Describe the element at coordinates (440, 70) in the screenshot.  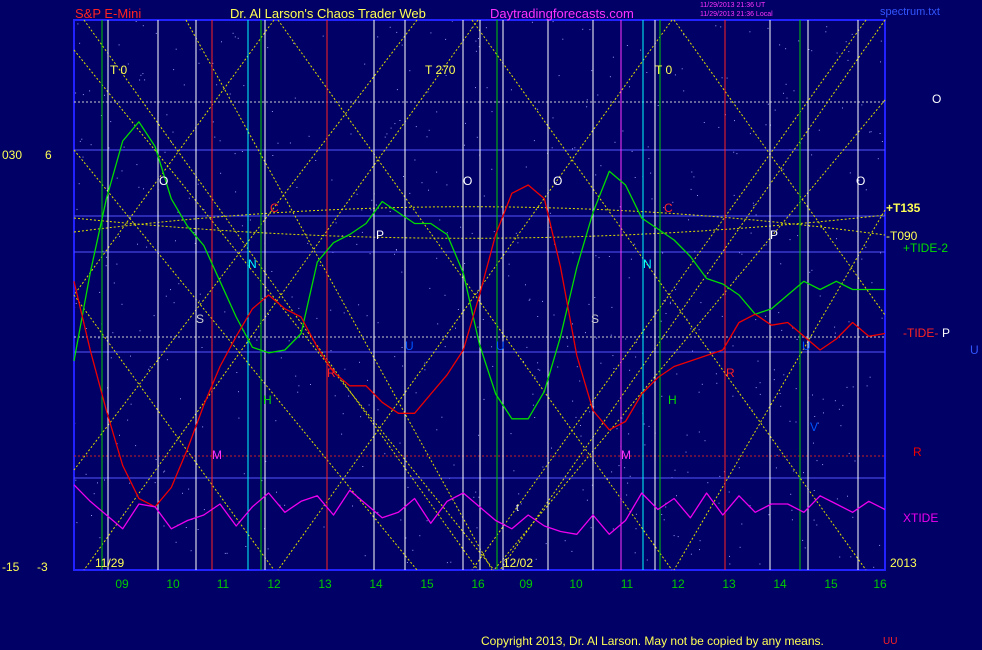
I see `marker-t270: T 270` at that location.